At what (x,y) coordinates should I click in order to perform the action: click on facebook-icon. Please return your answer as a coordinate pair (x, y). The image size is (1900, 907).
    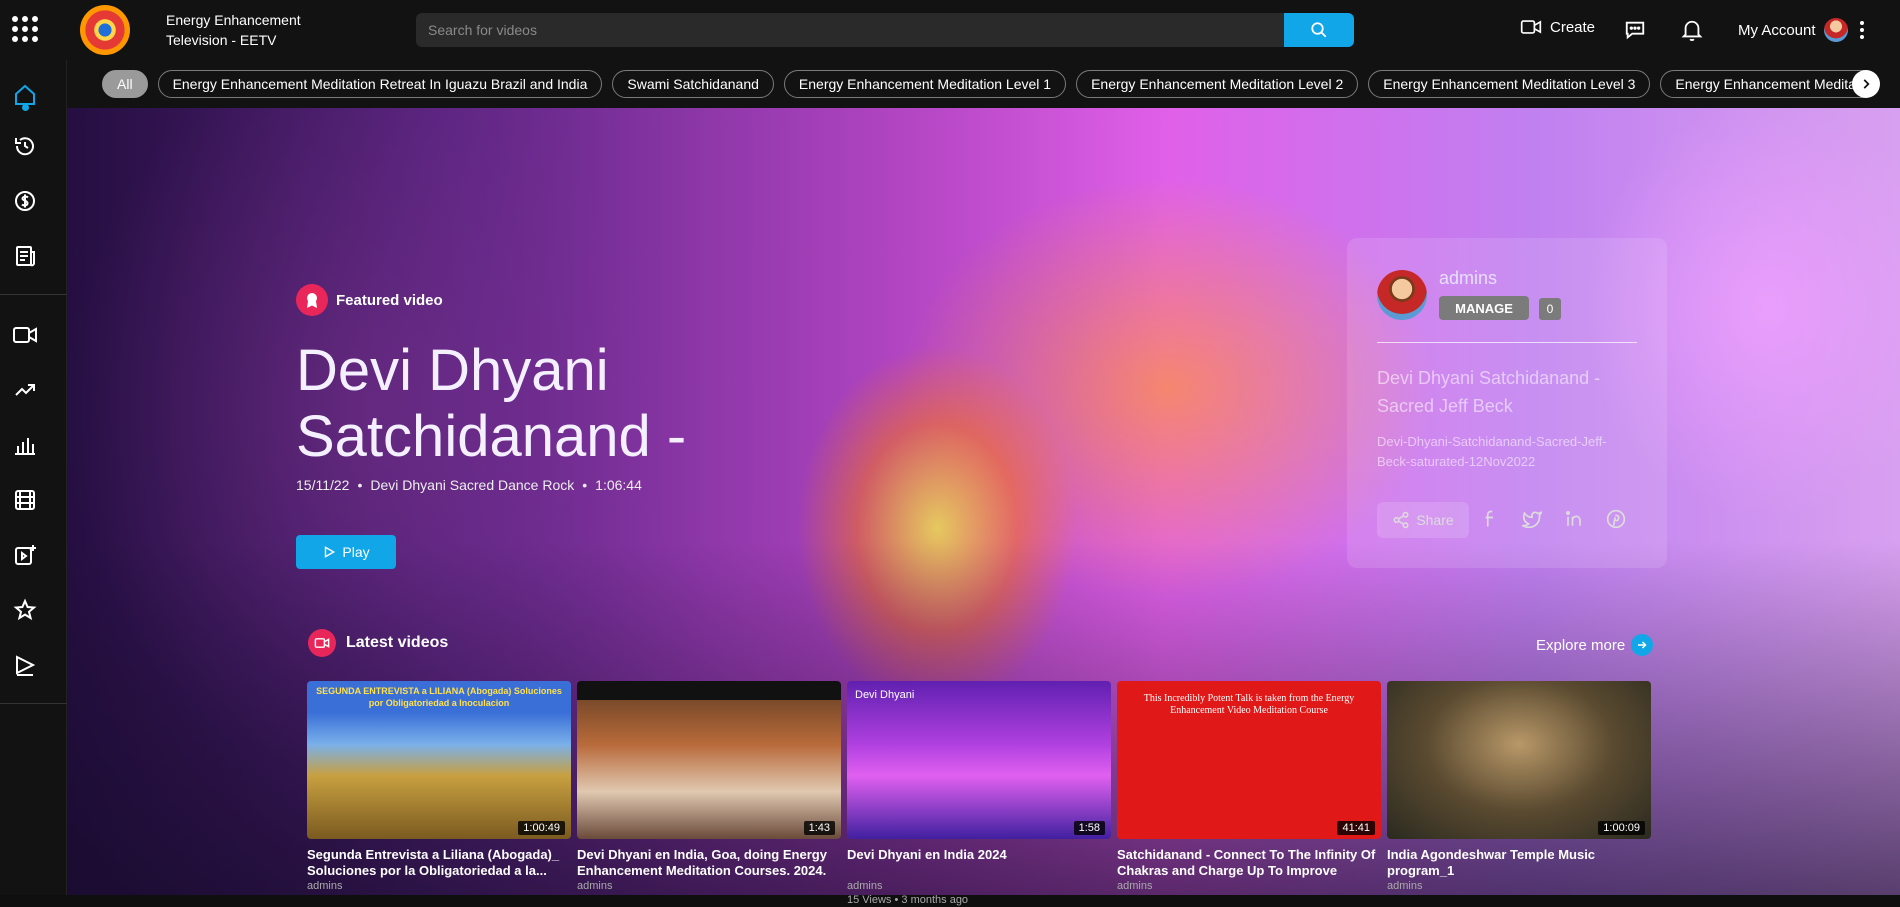
    Looking at the image, I should click on (1490, 519).